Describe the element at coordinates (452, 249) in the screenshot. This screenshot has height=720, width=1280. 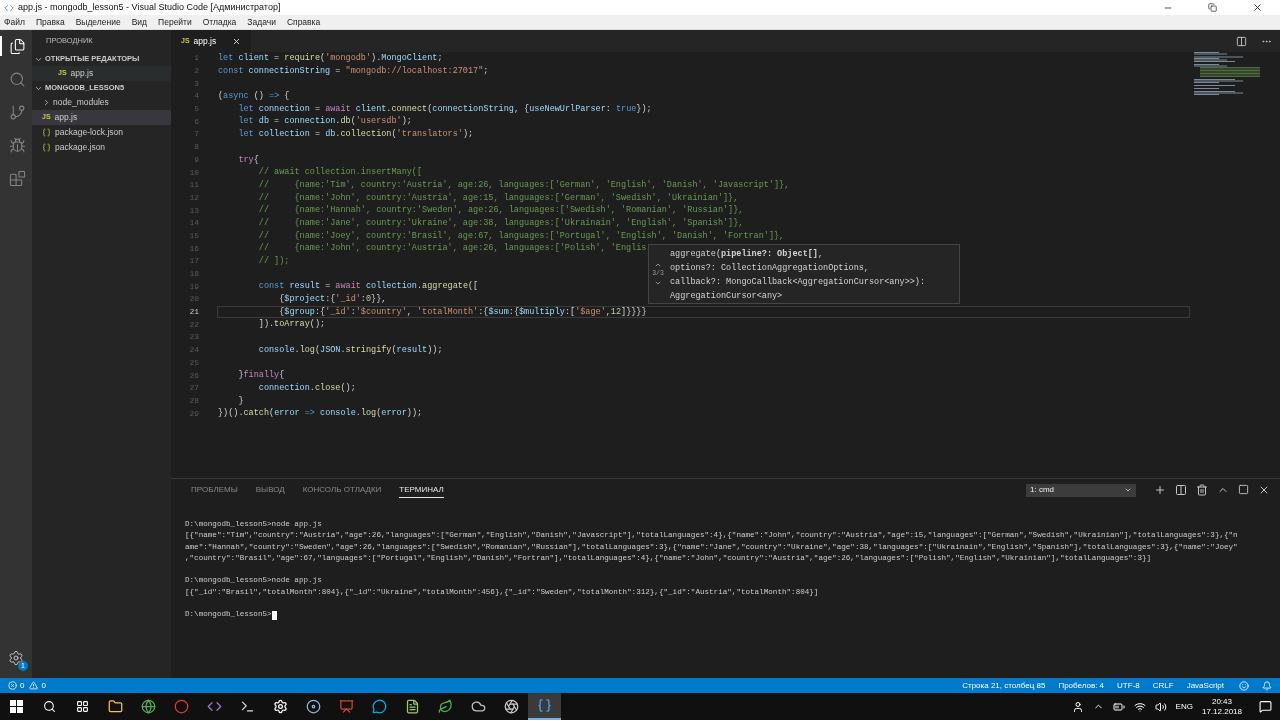
I see `code-line: // {name:'John', country:'Austria', age:26, languages:['Polish', 'Englis` at that location.